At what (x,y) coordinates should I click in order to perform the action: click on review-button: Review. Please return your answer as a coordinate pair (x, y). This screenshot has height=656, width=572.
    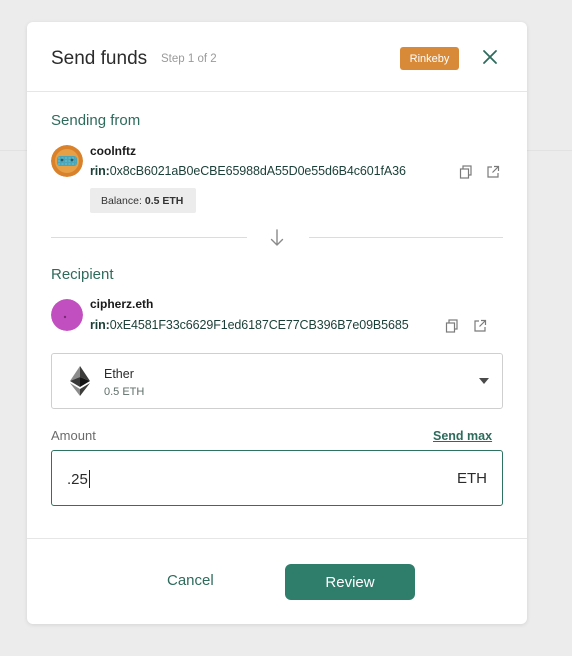
    Looking at the image, I should click on (350, 582).